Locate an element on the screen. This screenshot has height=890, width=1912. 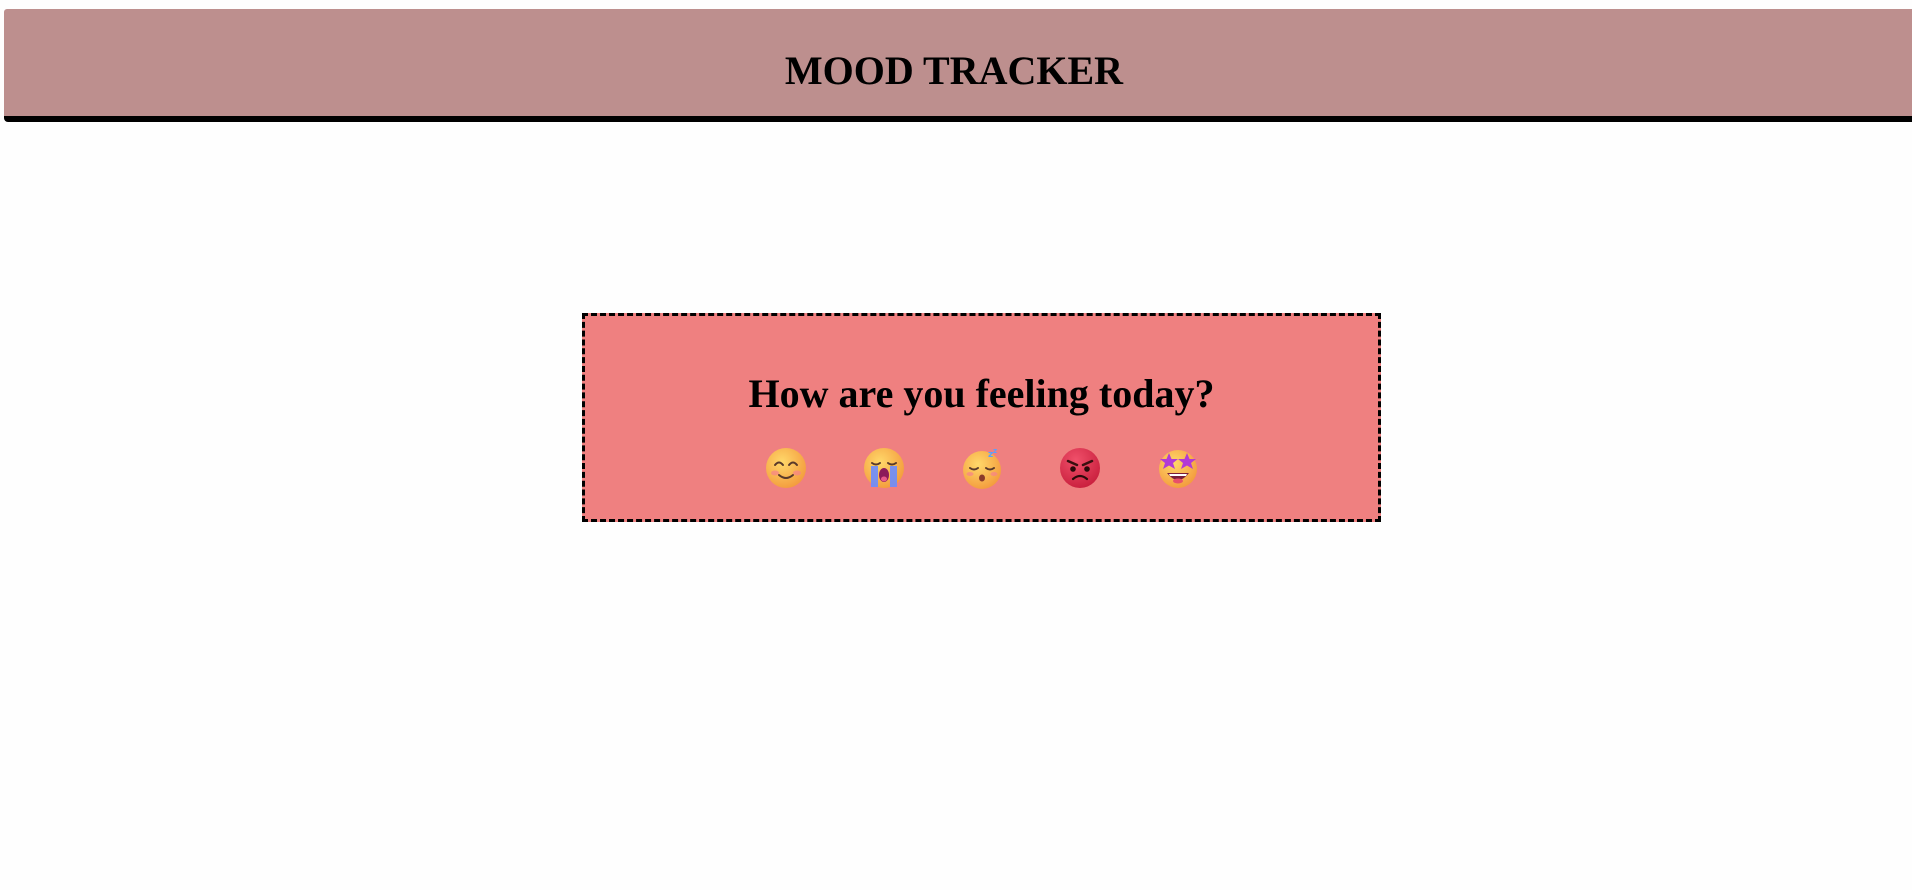
angry-face-icon is located at coordinates (1080, 468).